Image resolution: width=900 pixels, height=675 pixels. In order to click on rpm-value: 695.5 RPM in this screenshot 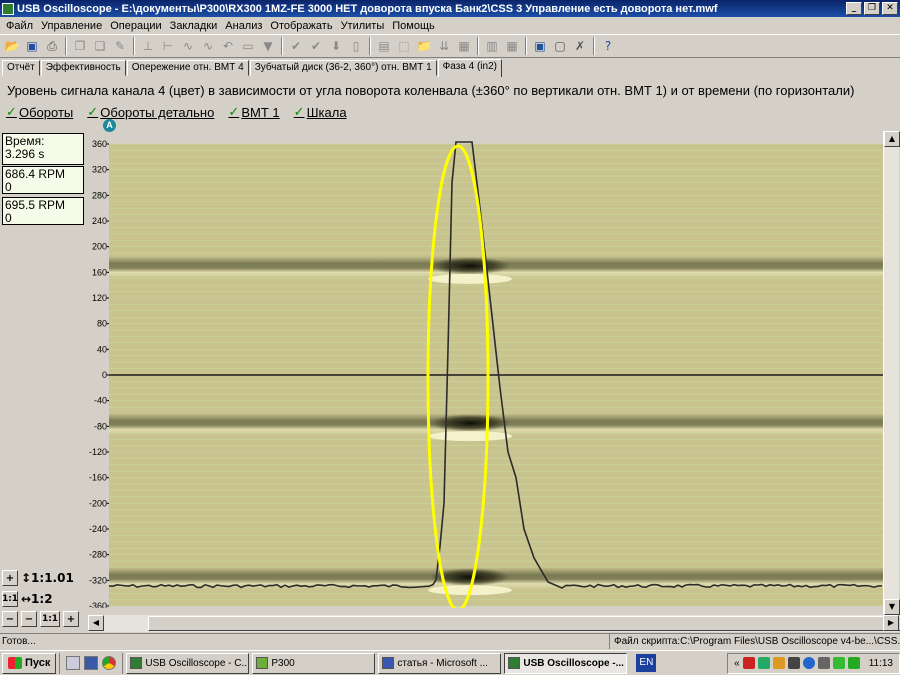, I will do `click(35, 205)`.